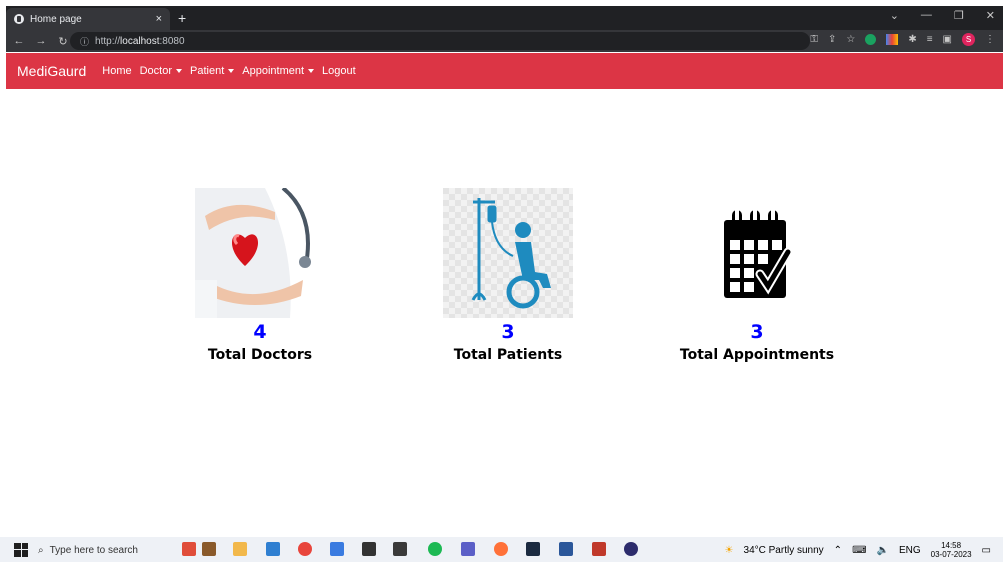 This screenshot has width=1003, height=562. I want to click on doctors-count: 4, so click(260, 332).